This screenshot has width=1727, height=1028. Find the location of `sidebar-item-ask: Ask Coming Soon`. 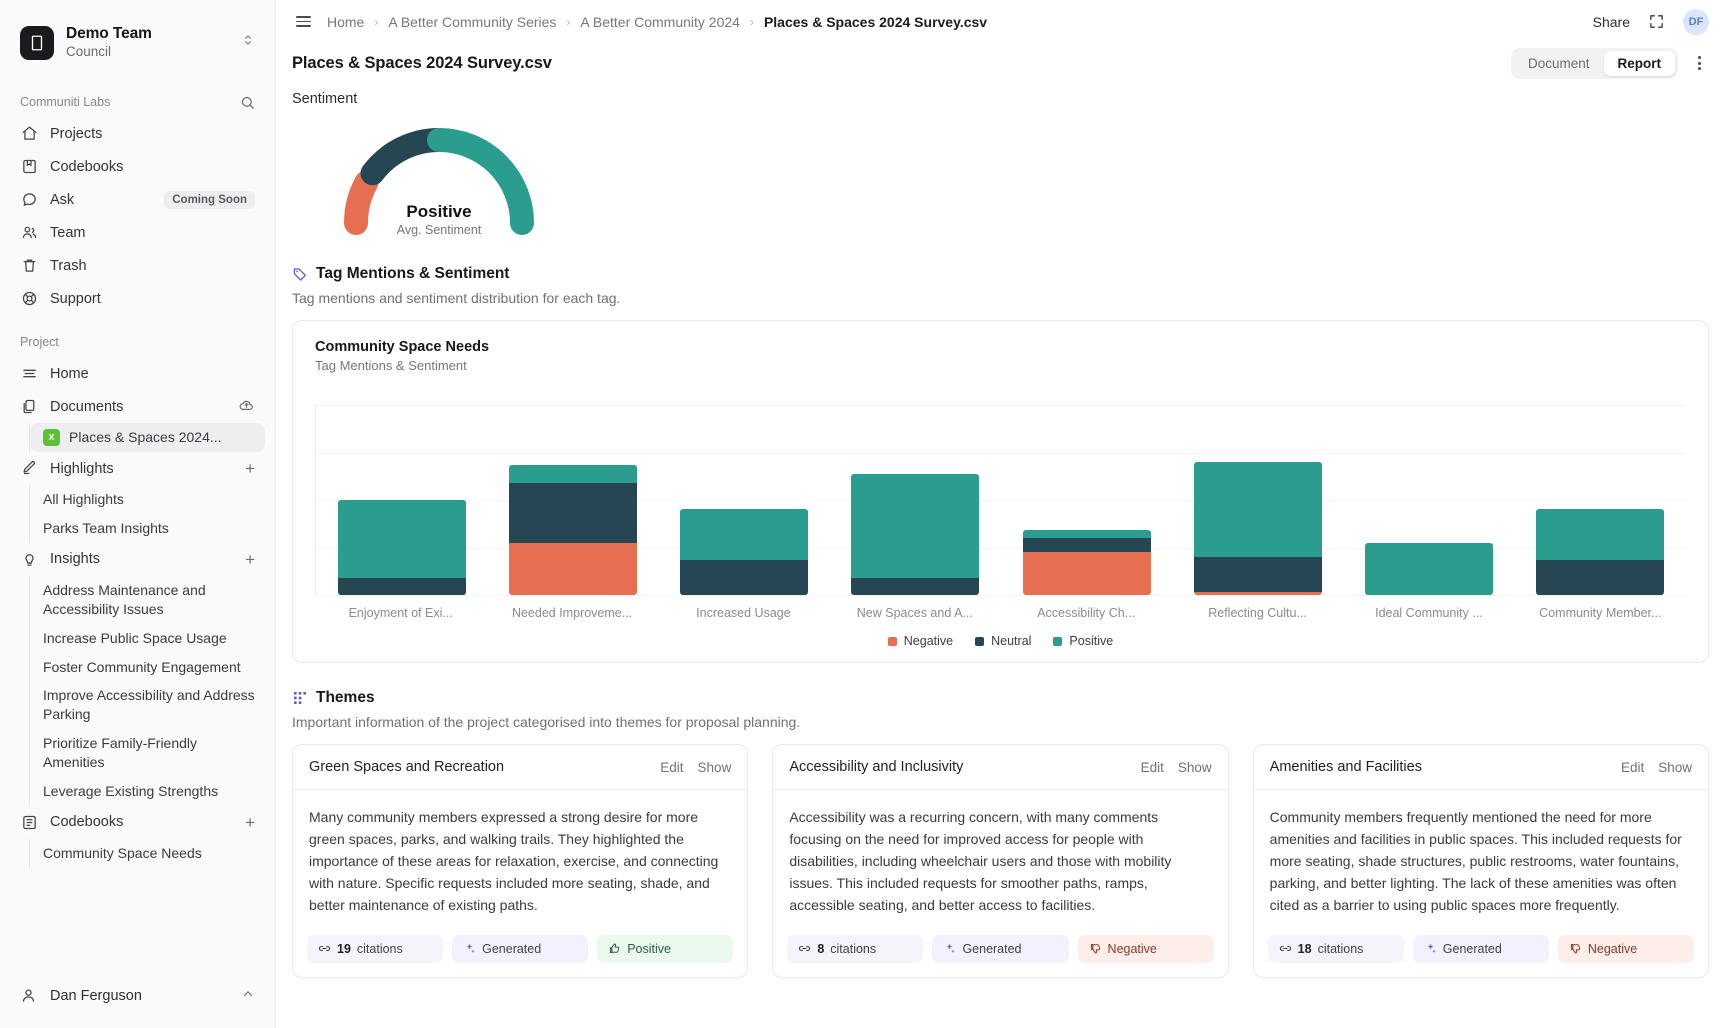

sidebar-item-ask: Ask Coming Soon is located at coordinates (137, 199).